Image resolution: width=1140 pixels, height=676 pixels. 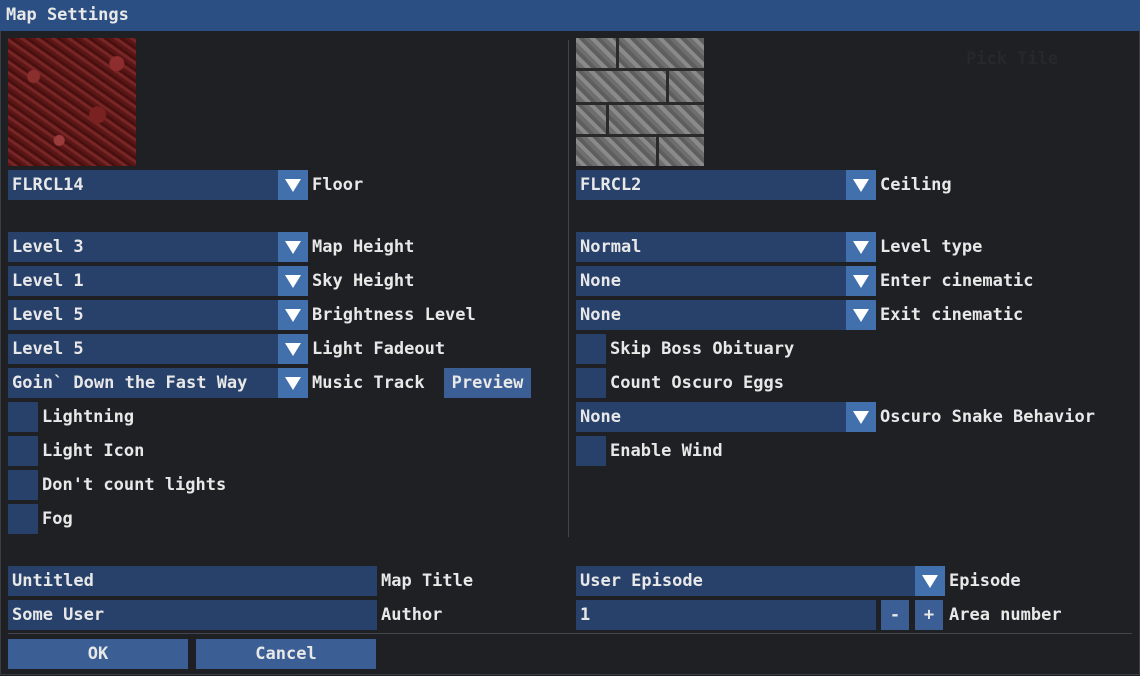 I want to click on floor-label: Floor, so click(x=338, y=185).